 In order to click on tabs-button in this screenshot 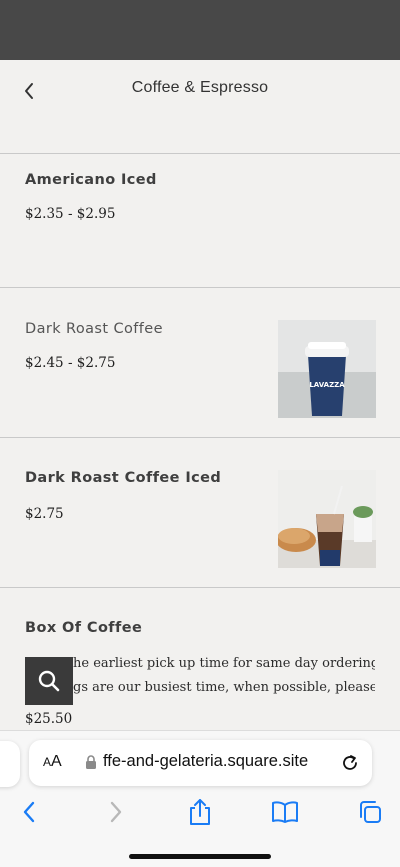, I will do `click(370, 812)`.